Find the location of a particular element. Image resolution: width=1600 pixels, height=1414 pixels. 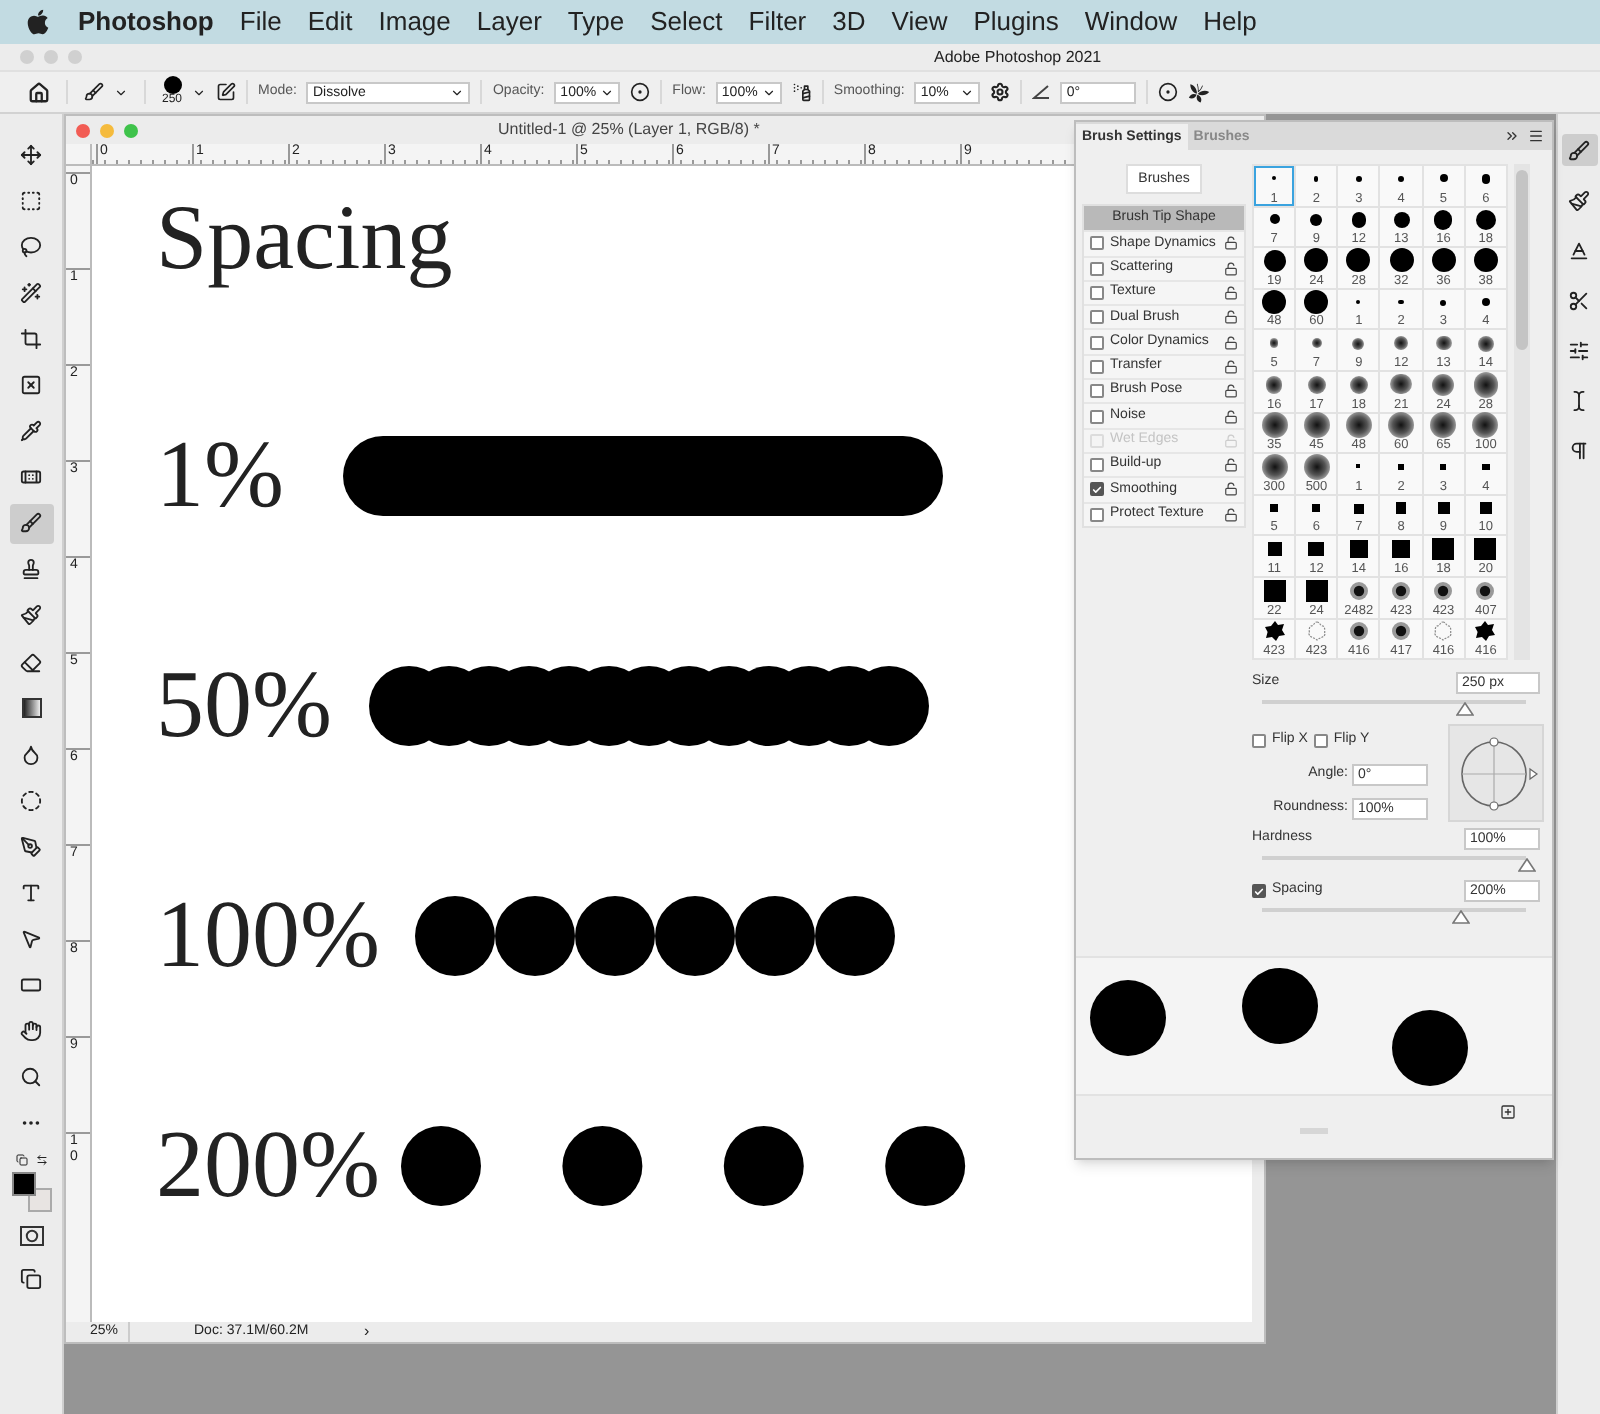

scrollbar is located at coordinates (1522, 412).